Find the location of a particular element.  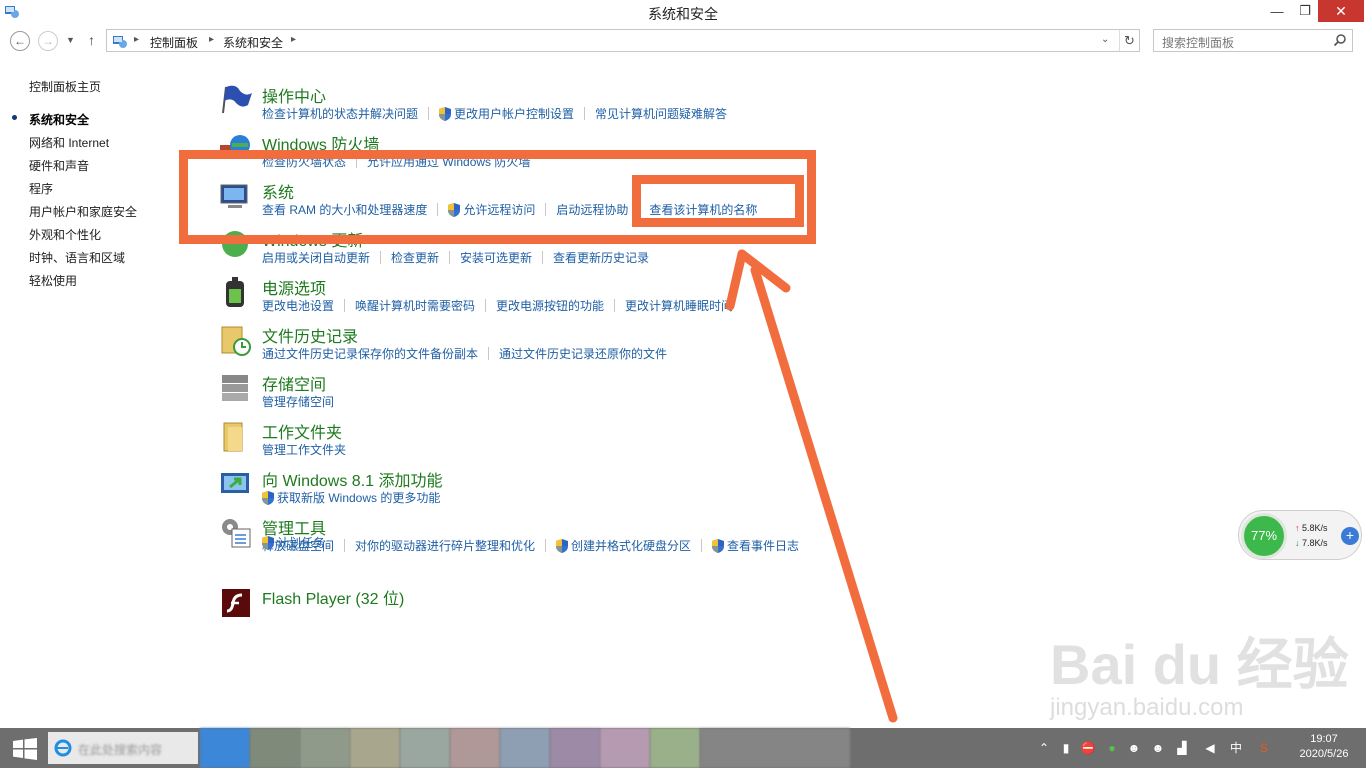

work-folders-icon is located at coordinates (233, 437).